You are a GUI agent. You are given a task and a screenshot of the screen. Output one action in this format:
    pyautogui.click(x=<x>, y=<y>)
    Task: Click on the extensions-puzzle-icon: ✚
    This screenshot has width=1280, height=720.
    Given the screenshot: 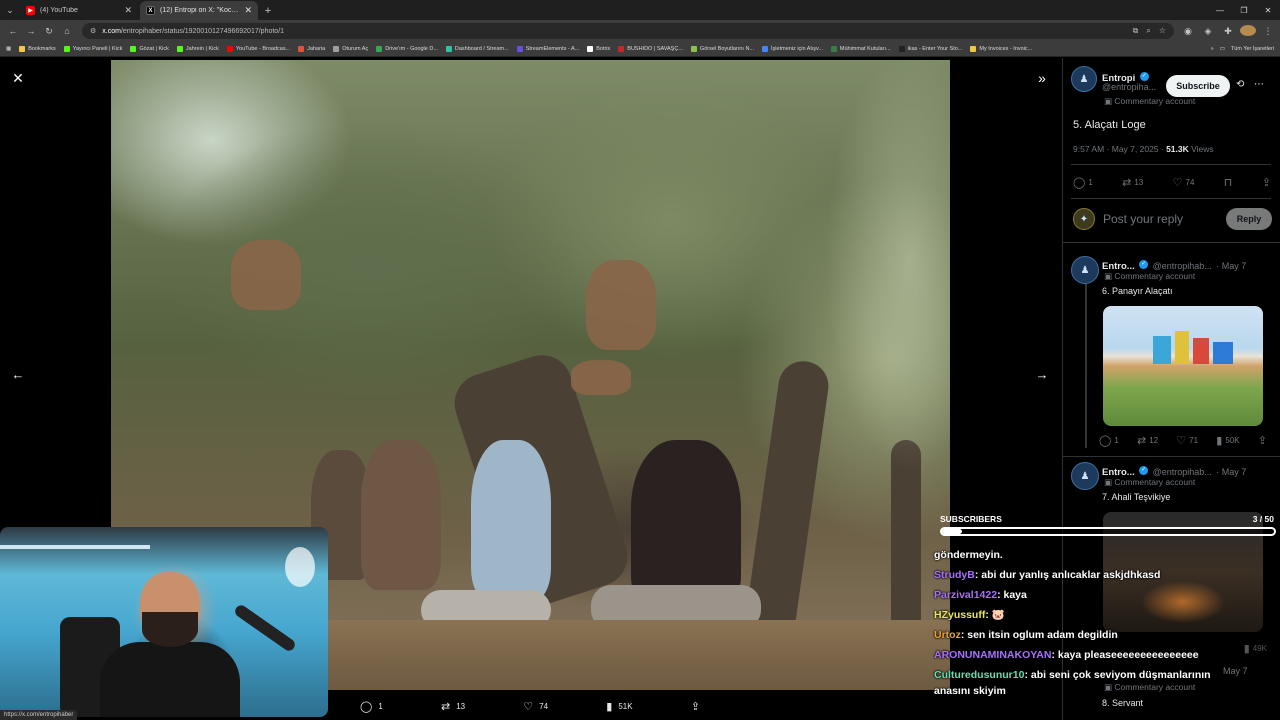 What is the action you would take?
    pyautogui.click(x=1228, y=31)
    